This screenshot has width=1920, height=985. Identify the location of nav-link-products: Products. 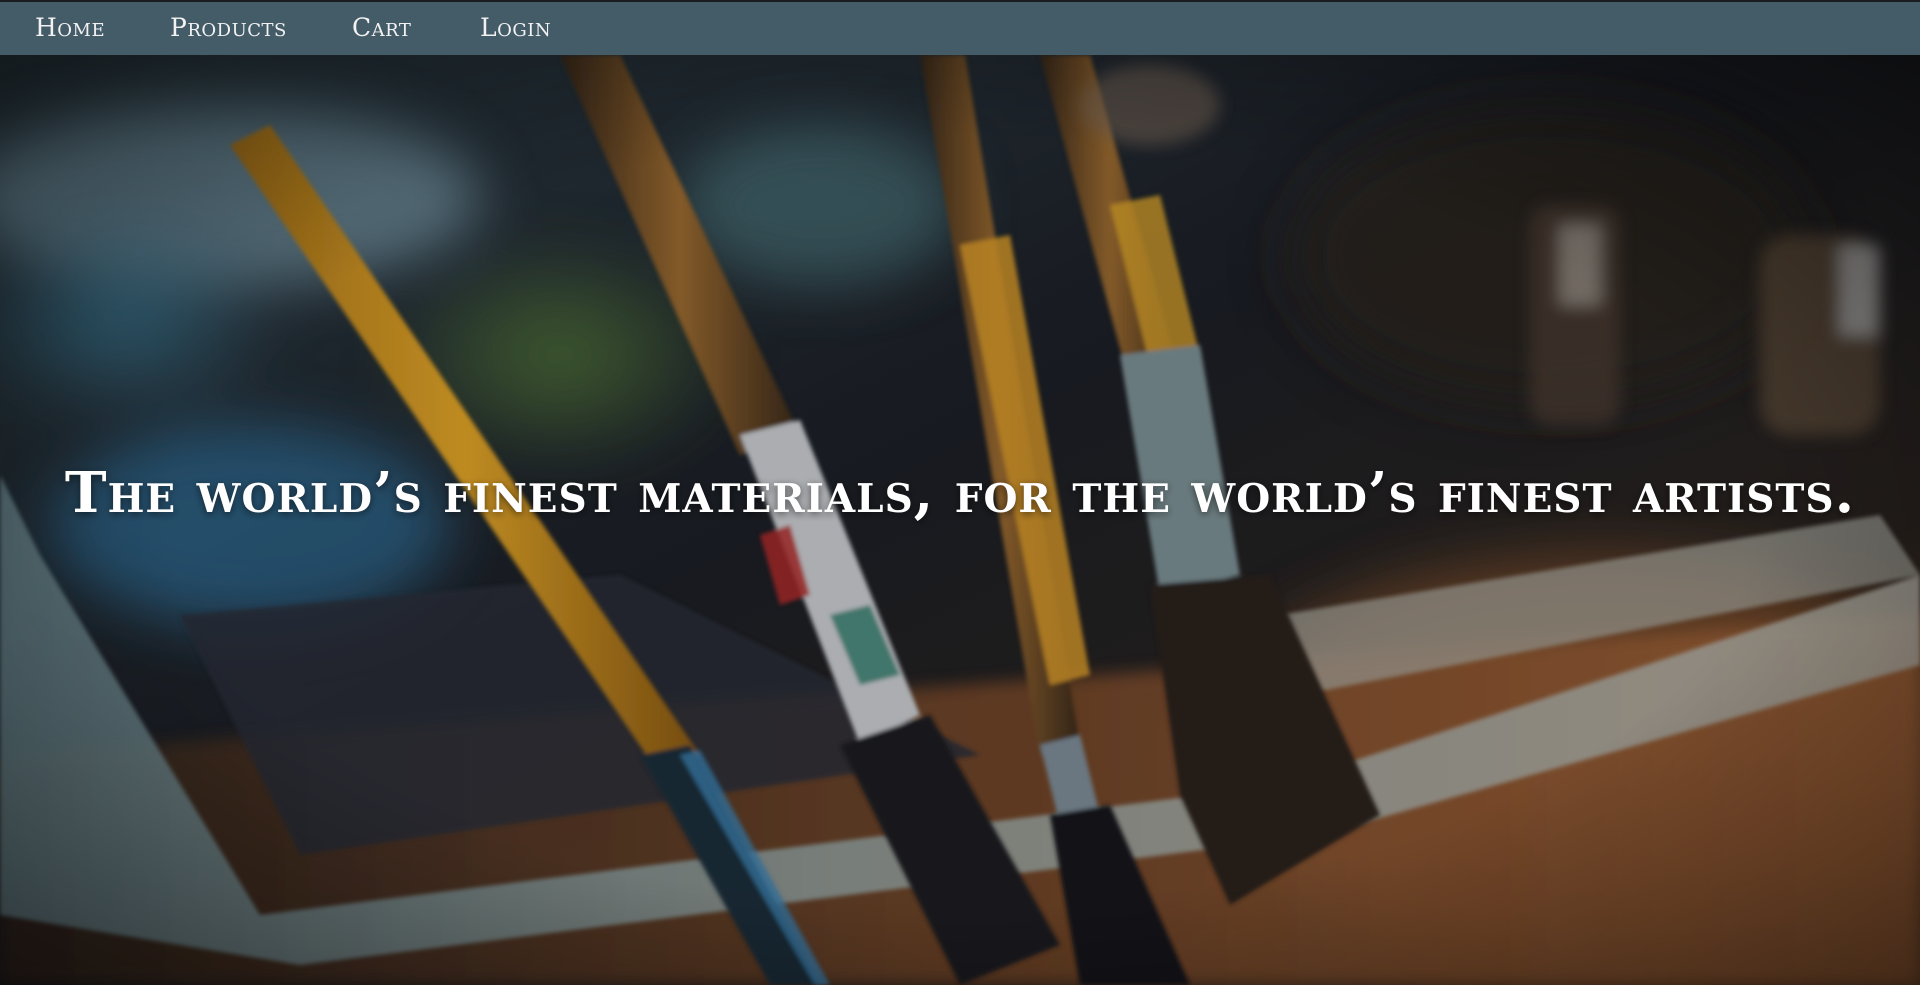
(228, 27).